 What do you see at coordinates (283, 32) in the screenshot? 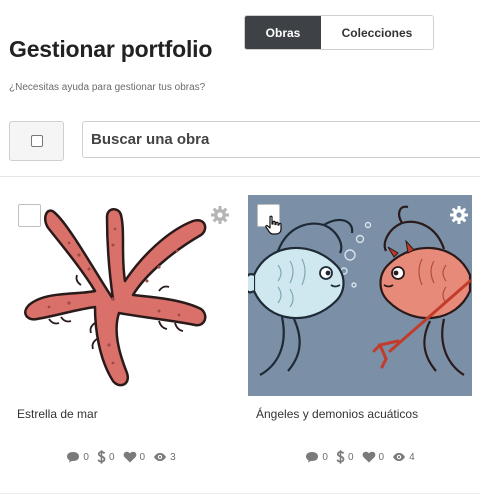
I see `tab-obras: Obras` at bounding box center [283, 32].